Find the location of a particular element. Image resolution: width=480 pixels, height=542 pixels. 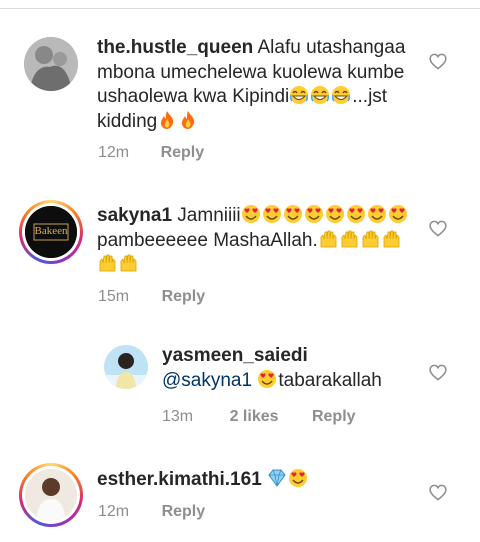

comment-username: esther.kimathi.161 is located at coordinates (179, 479).